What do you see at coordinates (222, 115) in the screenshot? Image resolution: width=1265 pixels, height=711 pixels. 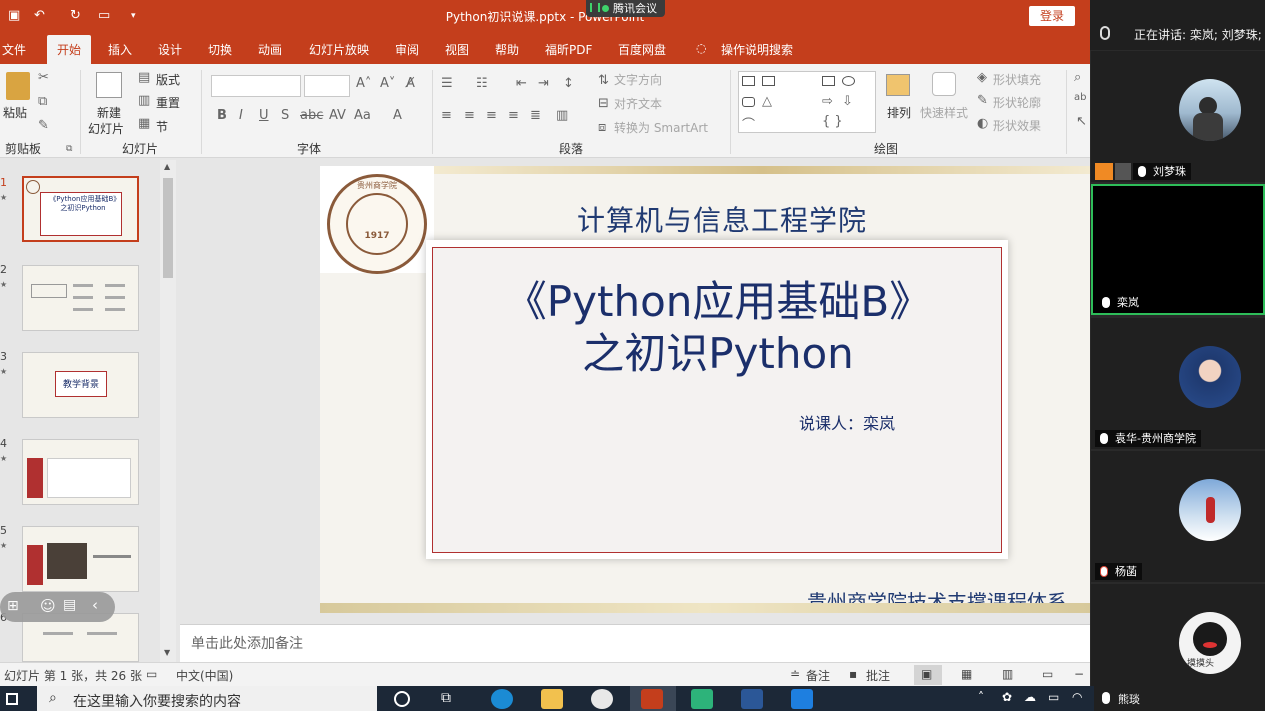 I see `bold-icon: B` at bounding box center [222, 115].